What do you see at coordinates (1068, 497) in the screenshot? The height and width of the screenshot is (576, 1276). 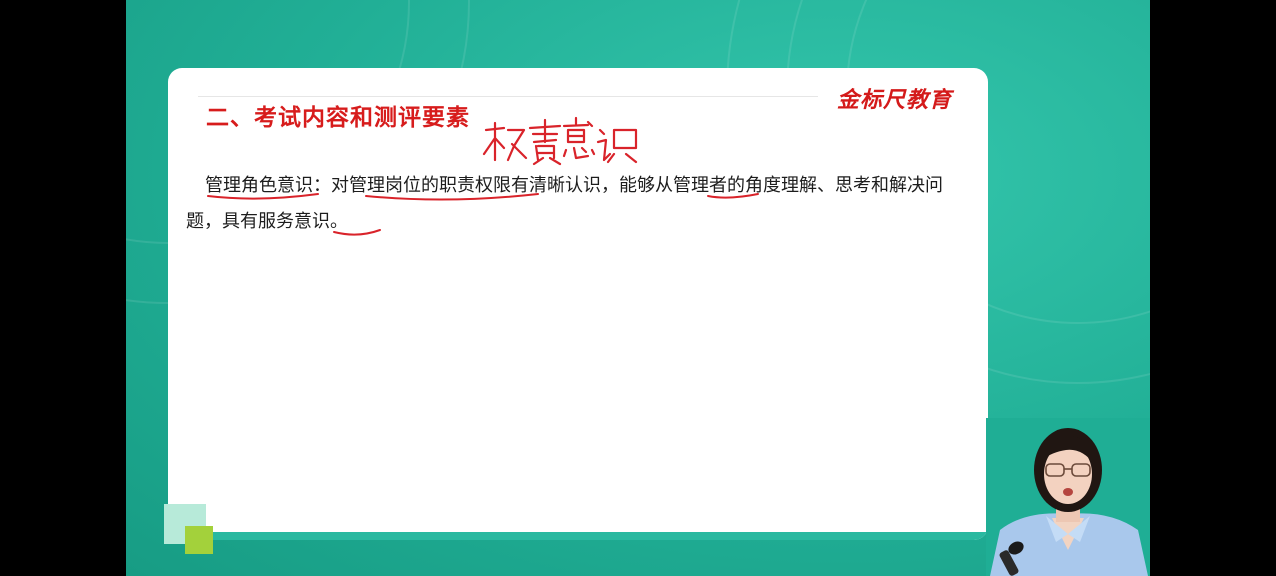 I see `presenter-video` at bounding box center [1068, 497].